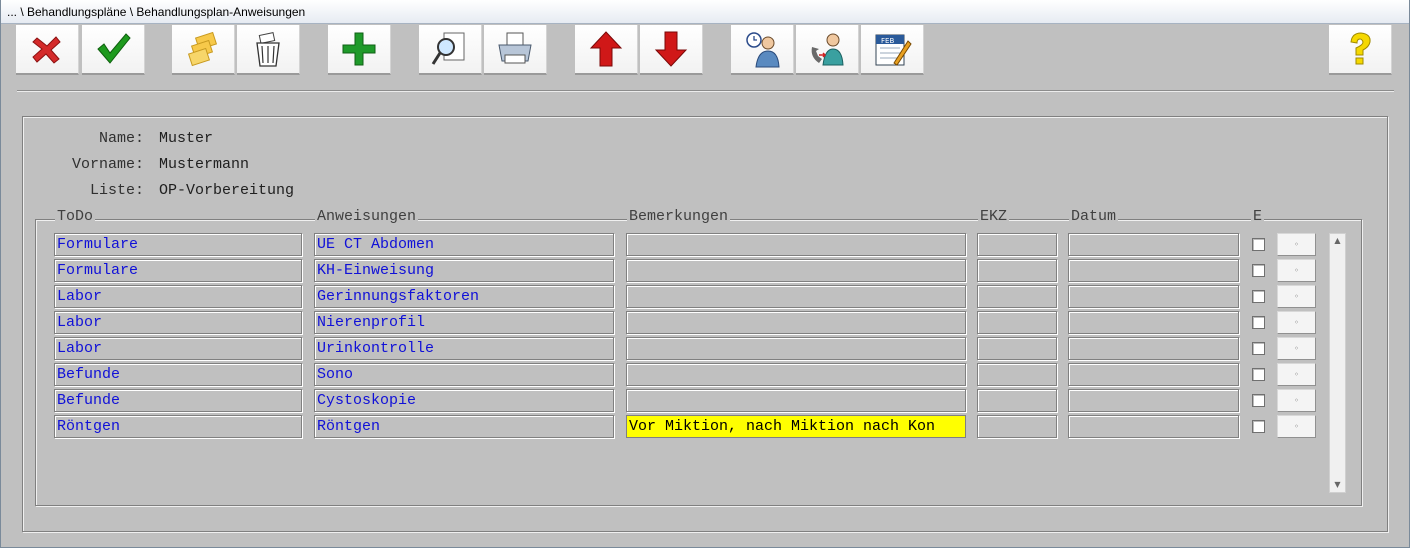 The height and width of the screenshot is (548, 1410). I want to click on delete-button, so click(268, 50).